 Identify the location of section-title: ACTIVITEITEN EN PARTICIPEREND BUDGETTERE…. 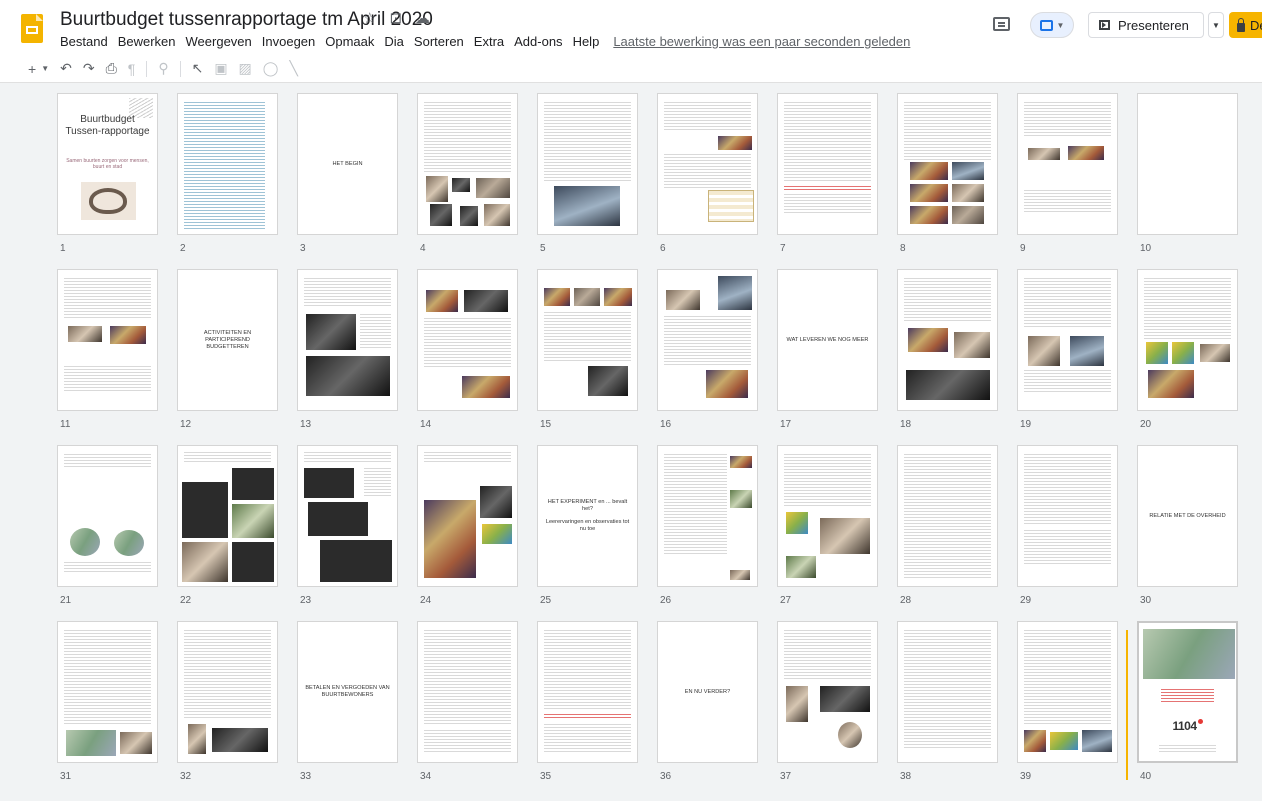
(227, 339).